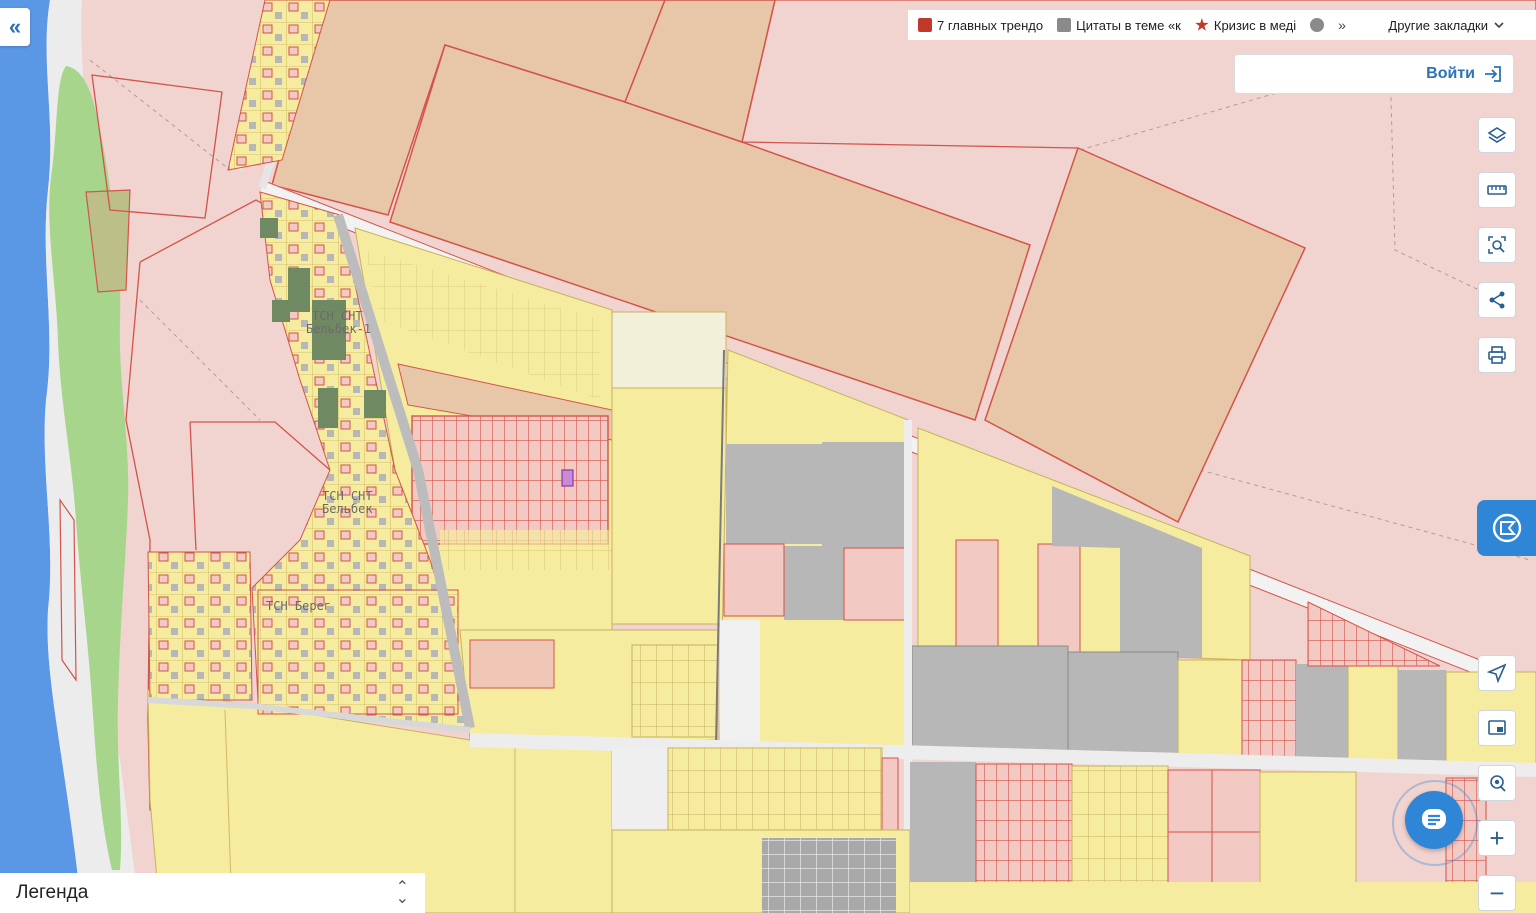 The width and height of the screenshot is (1536, 913). Describe the element at coordinates (567, 478) in the screenshot. I see `highlighted-plot` at that location.